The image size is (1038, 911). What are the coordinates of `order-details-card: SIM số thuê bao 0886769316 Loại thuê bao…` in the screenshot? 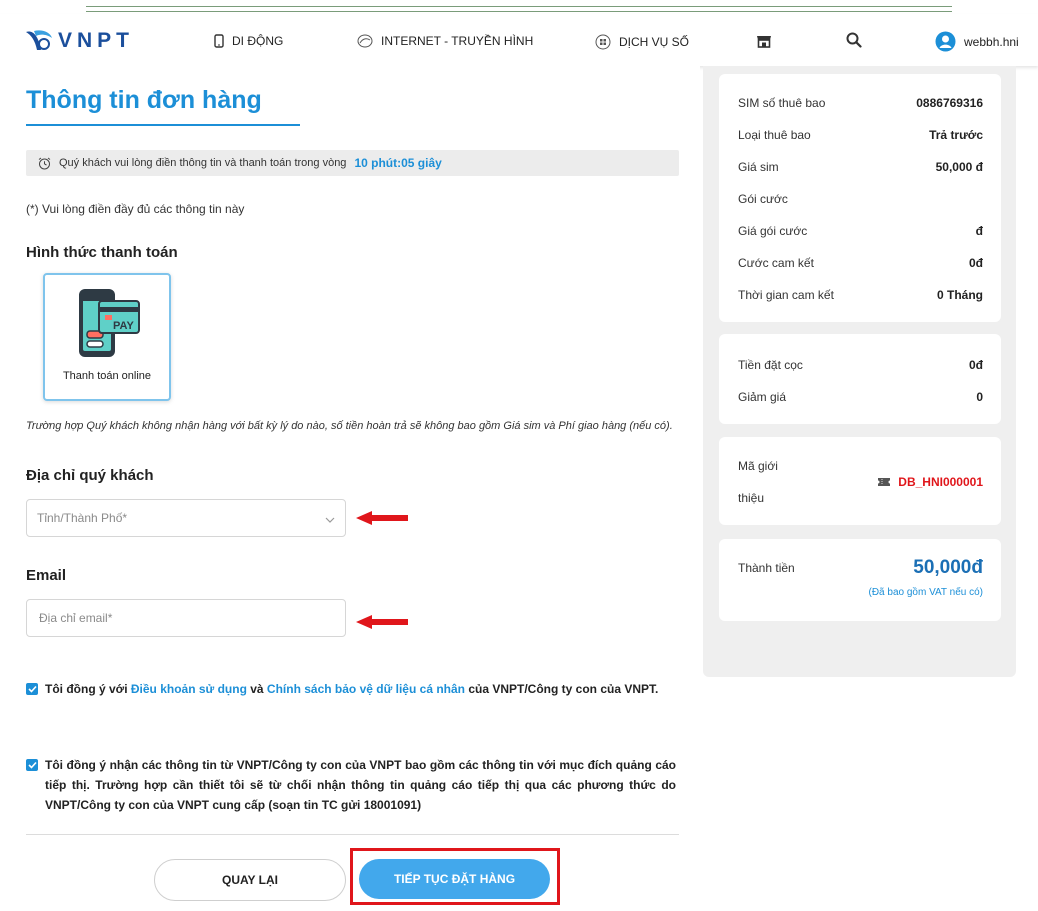 It's located at (860, 198).